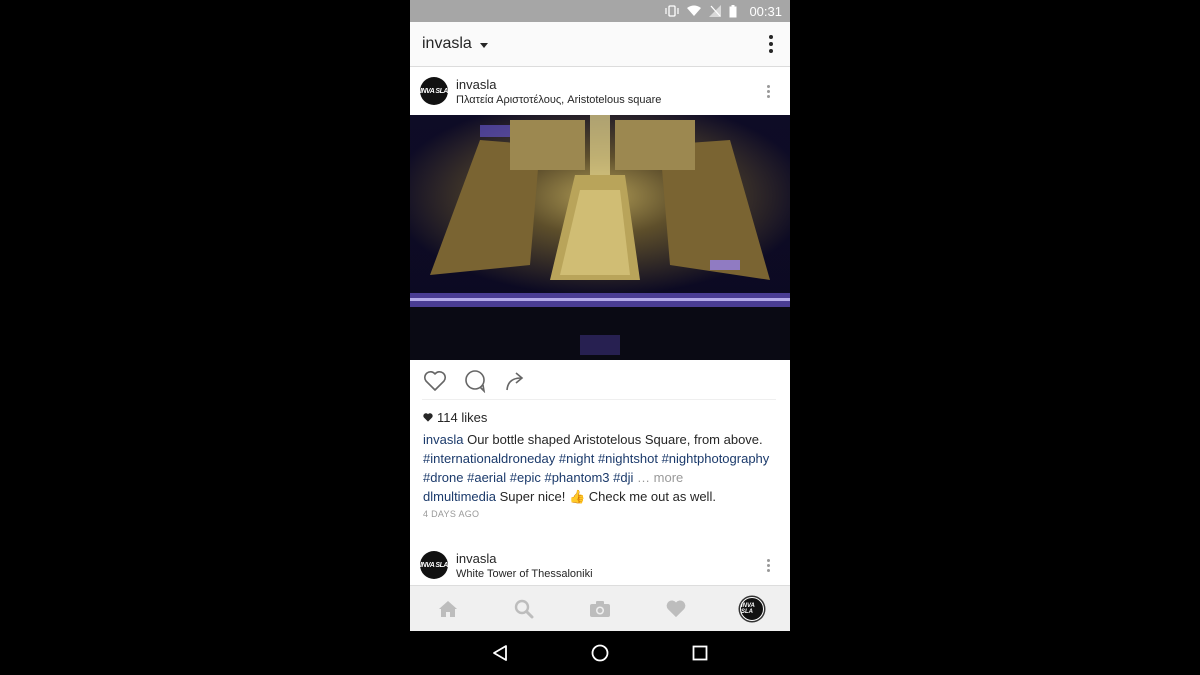 The height and width of the screenshot is (675, 1200). Describe the element at coordinates (524, 609) in the screenshot. I see `search-icon` at that location.